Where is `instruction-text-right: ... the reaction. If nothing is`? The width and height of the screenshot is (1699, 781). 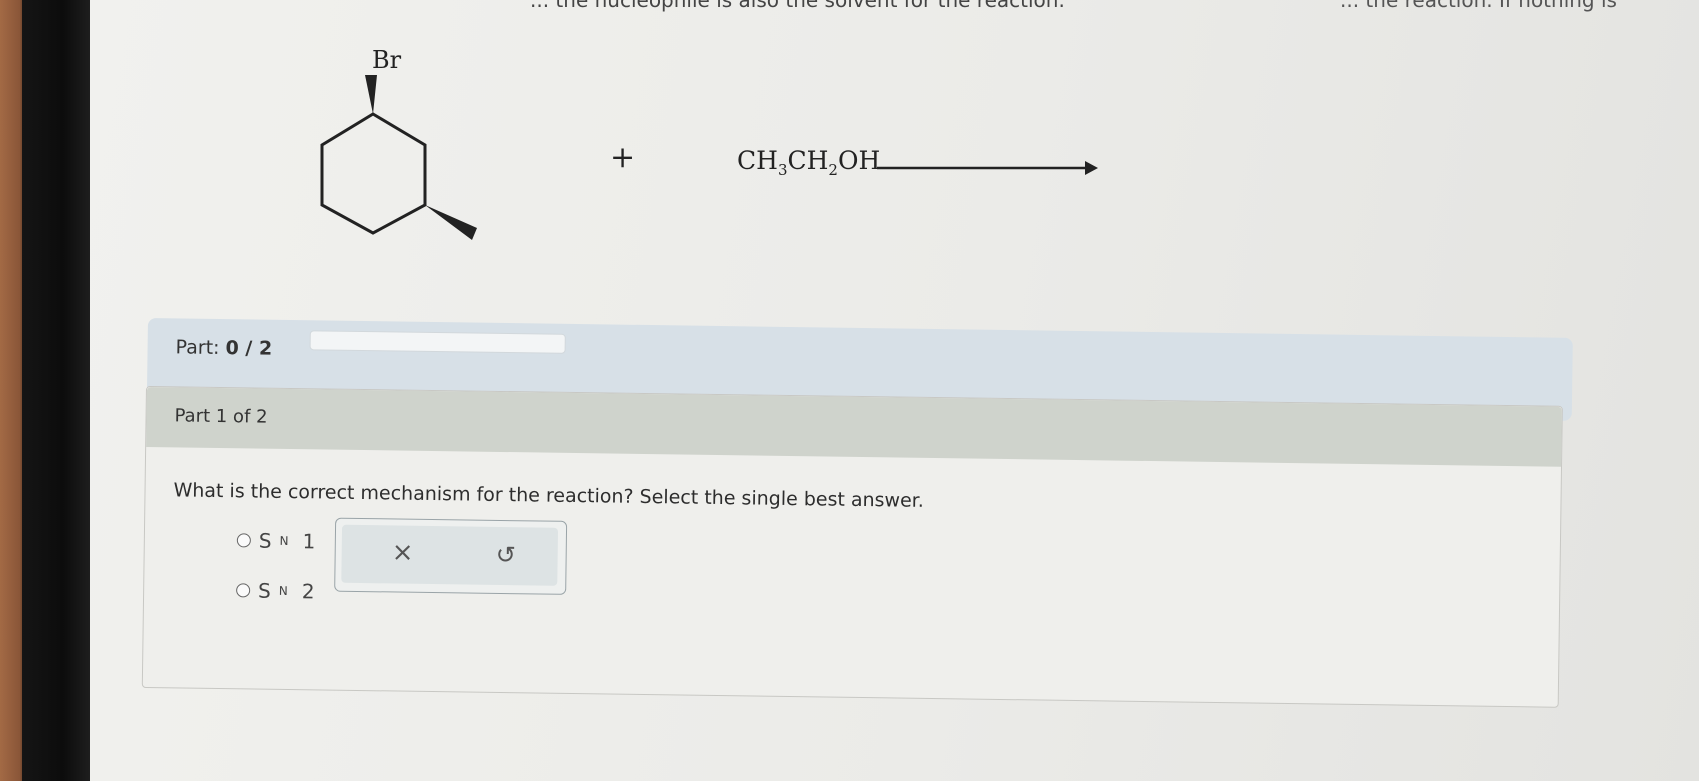
instruction-text-right: ... the reaction. If nothing is is located at coordinates (1478, 6).